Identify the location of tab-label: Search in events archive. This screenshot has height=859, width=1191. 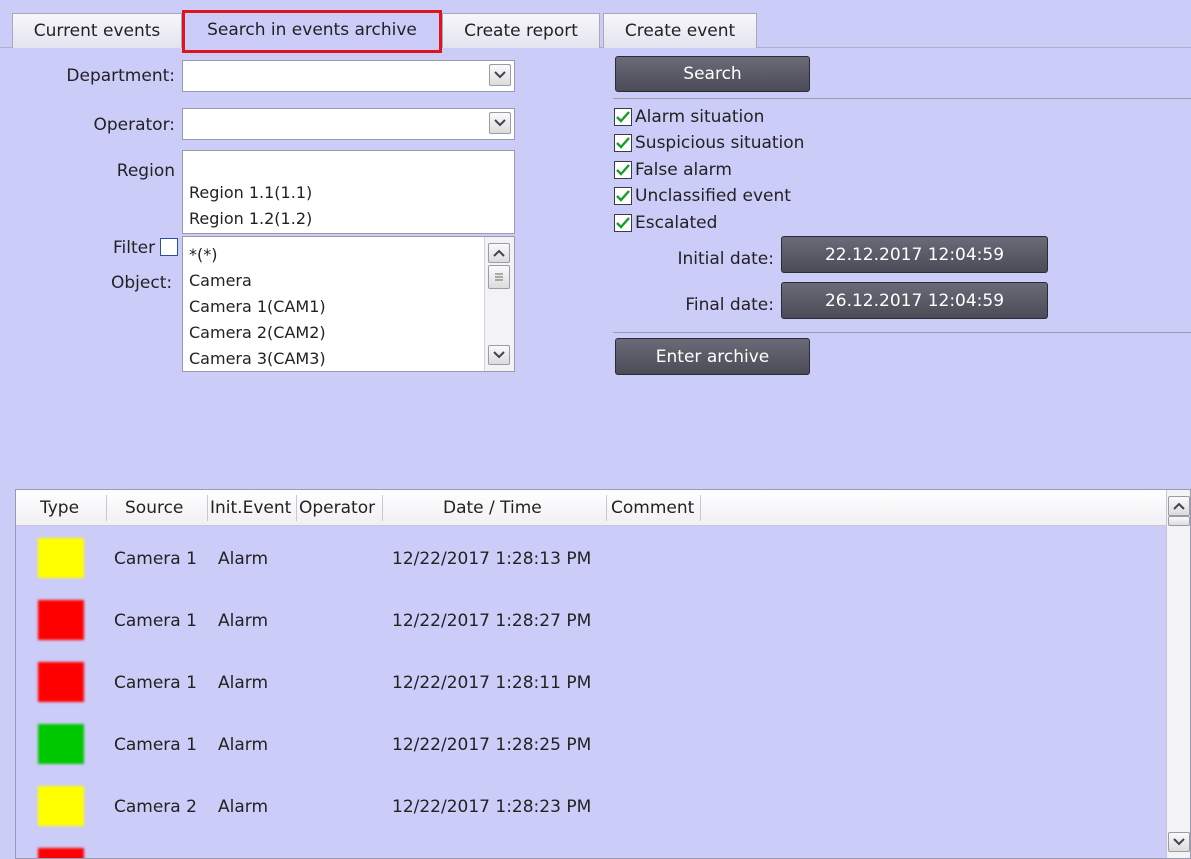
(312, 30).